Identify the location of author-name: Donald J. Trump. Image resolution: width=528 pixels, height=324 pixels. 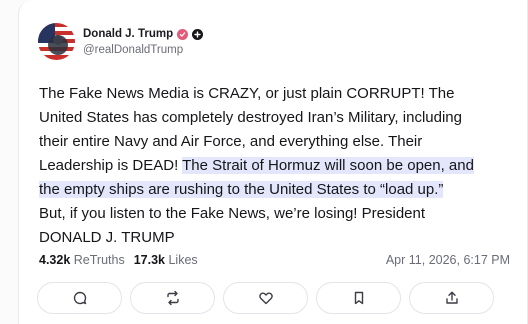
(128, 34).